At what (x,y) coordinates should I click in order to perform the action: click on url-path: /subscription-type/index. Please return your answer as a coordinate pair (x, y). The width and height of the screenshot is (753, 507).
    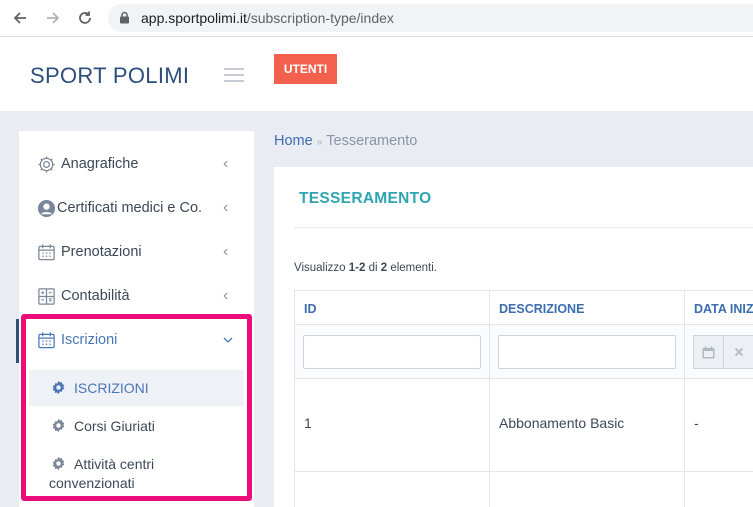
    Looking at the image, I should click on (320, 18).